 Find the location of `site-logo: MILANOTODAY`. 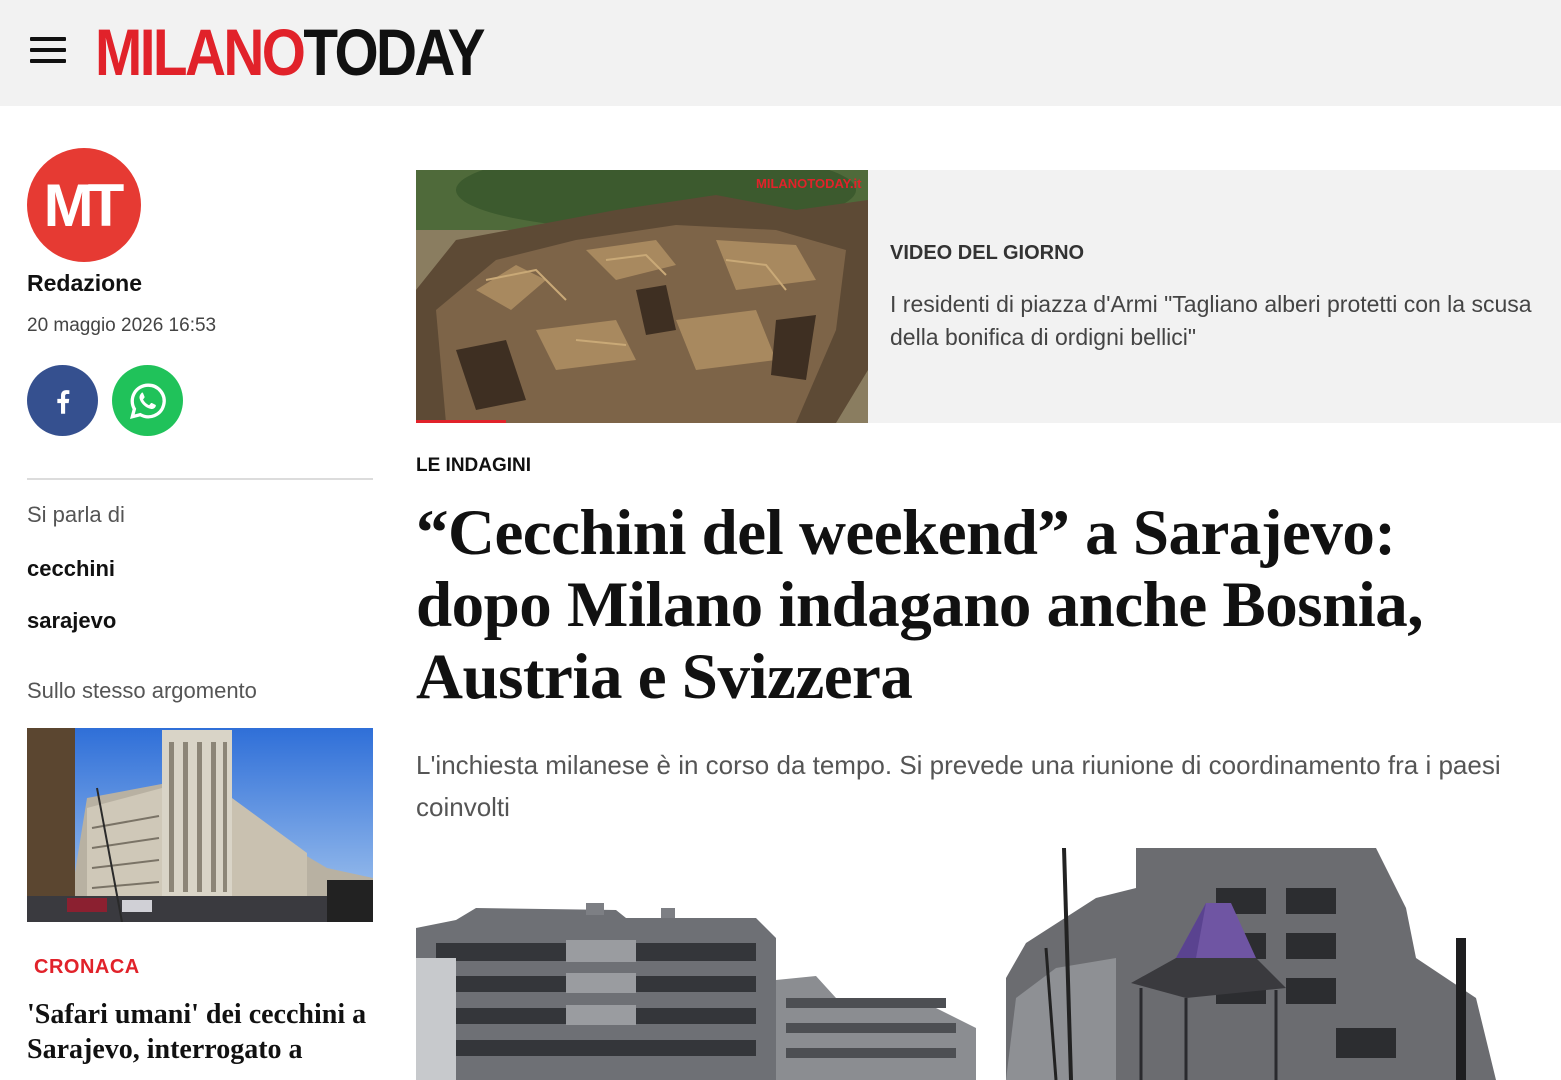

site-logo: MILANOTODAY is located at coordinates (290, 52).